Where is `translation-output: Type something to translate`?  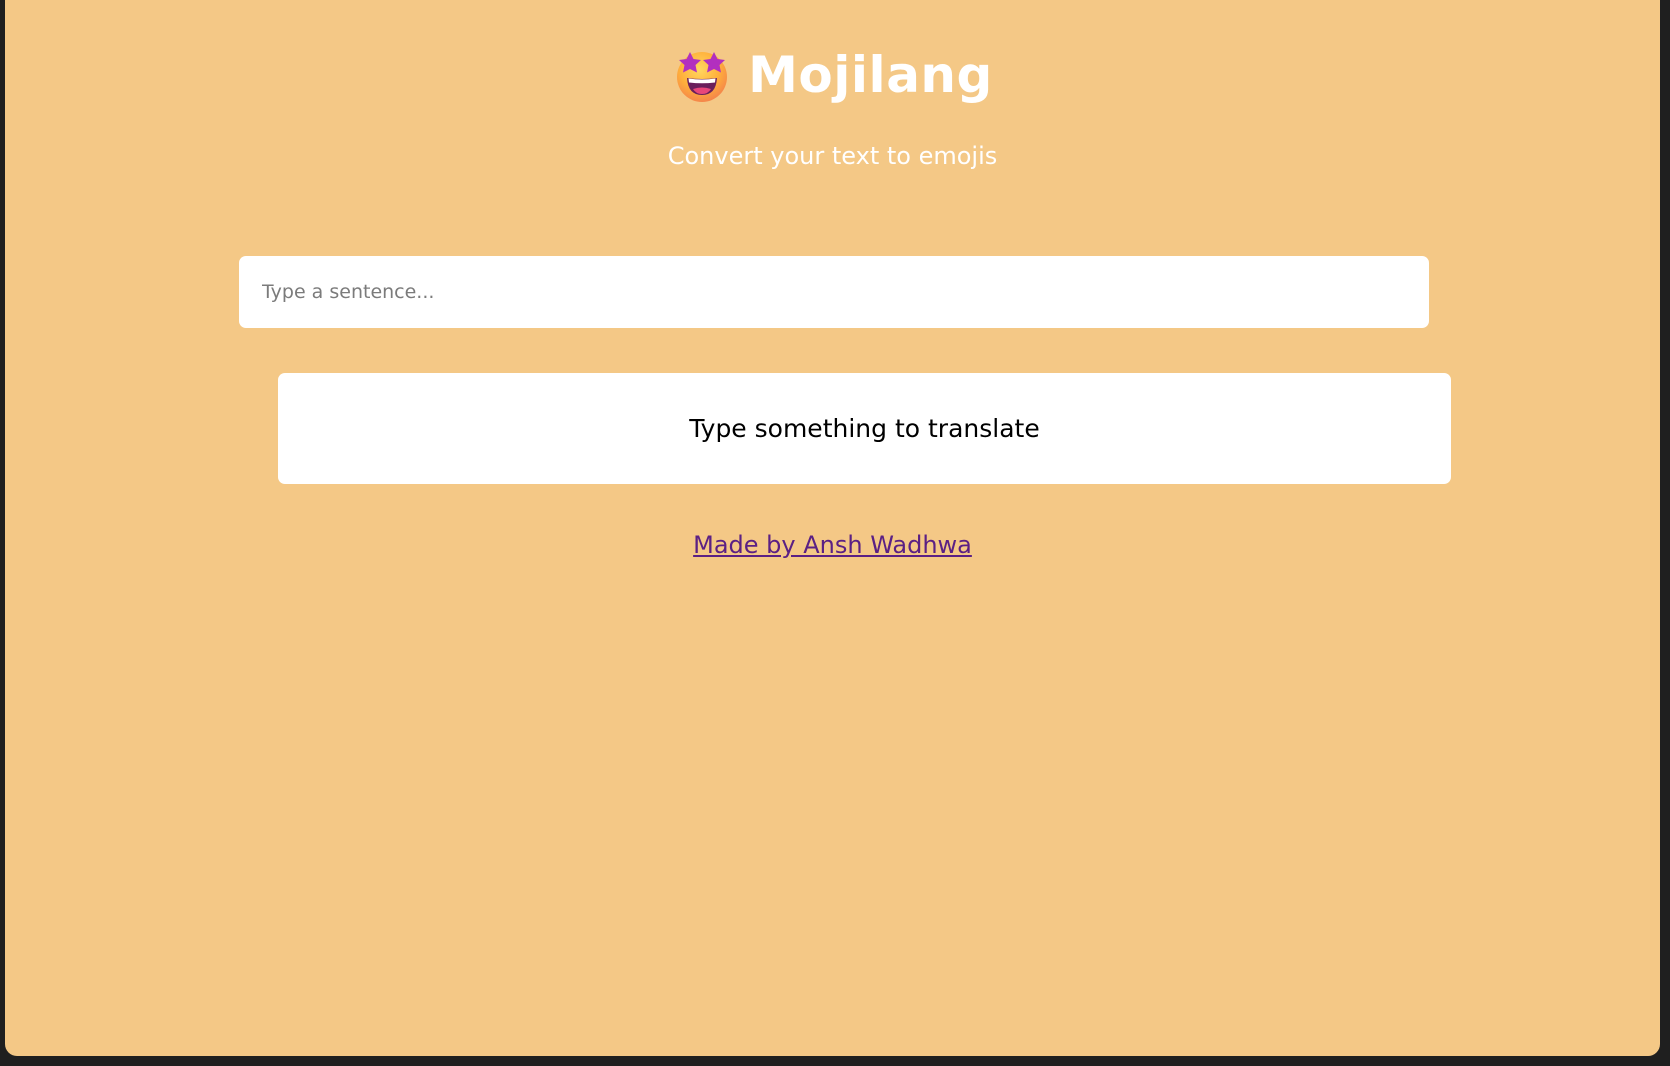 translation-output: Type something to translate is located at coordinates (864, 428).